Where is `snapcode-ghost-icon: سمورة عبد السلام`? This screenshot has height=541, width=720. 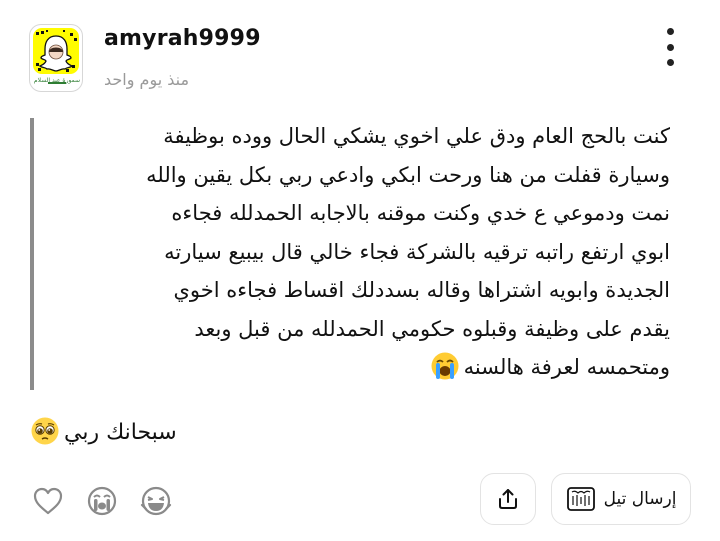 snapcode-ghost-icon: سمورة عبد السلام is located at coordinates (56, 56).